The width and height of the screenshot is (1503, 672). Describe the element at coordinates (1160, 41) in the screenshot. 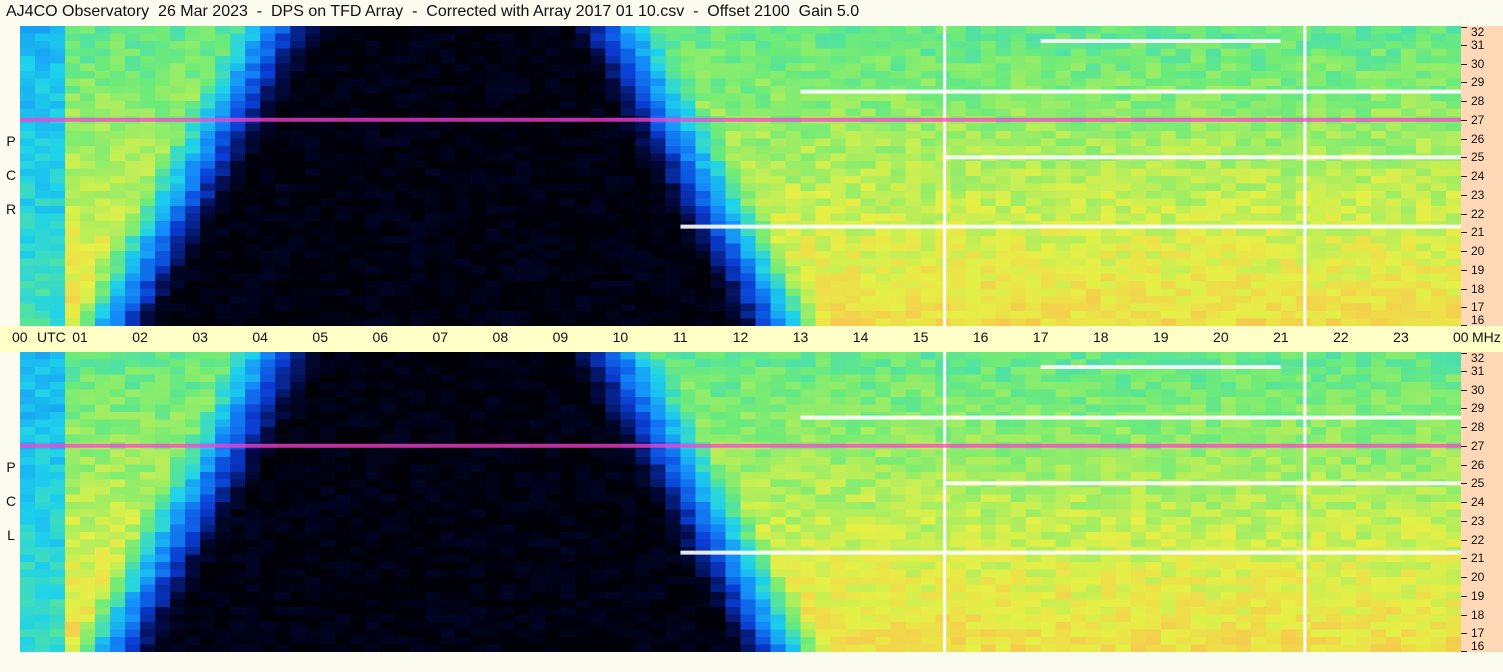

I see `interference-band` at that location.